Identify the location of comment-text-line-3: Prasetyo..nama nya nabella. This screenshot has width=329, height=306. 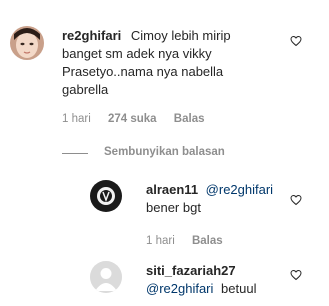
(143, 71).